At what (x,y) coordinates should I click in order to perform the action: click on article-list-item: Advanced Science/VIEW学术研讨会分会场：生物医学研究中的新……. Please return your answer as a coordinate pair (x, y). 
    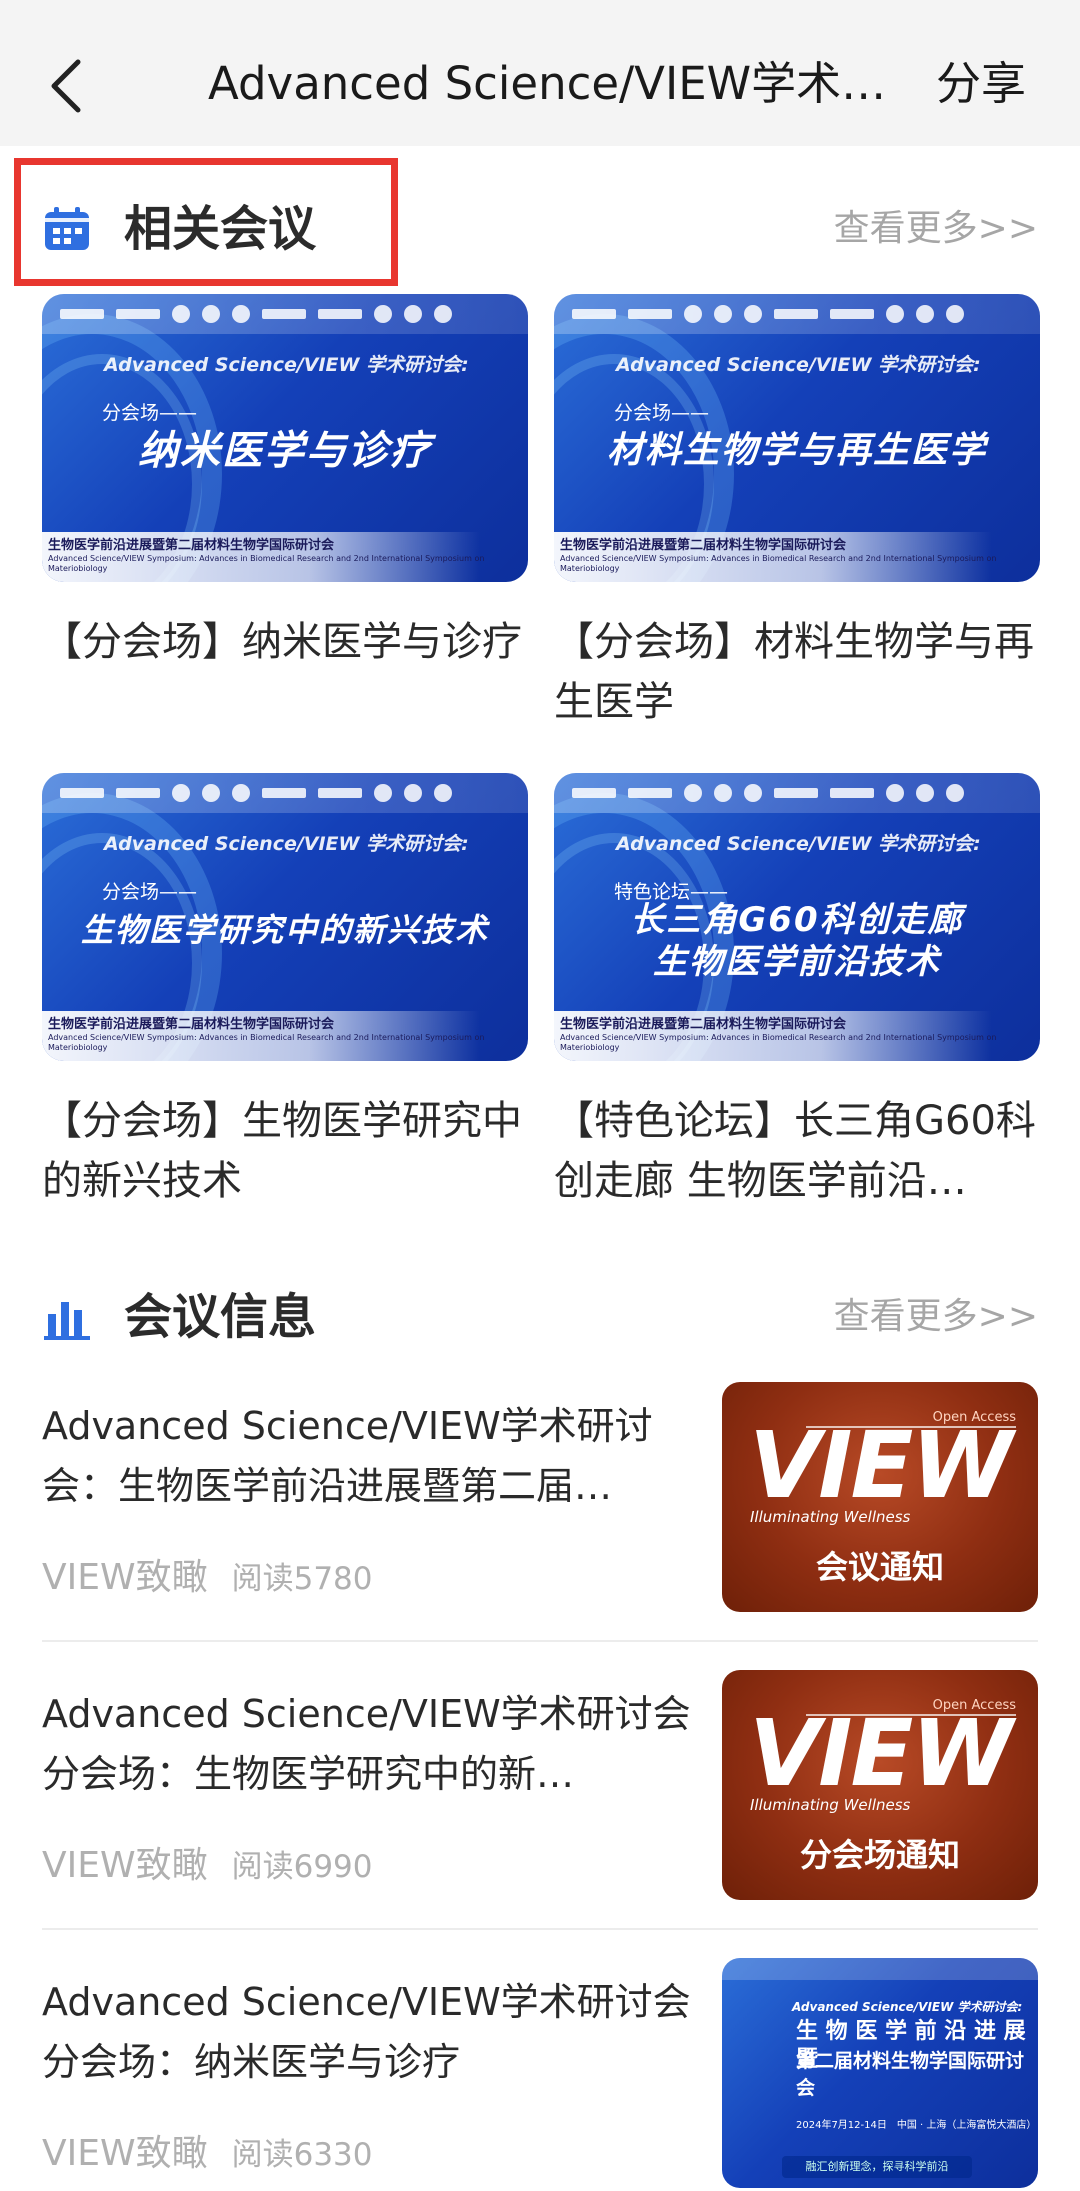
    Looking at the image, I should click on (540, 1790).